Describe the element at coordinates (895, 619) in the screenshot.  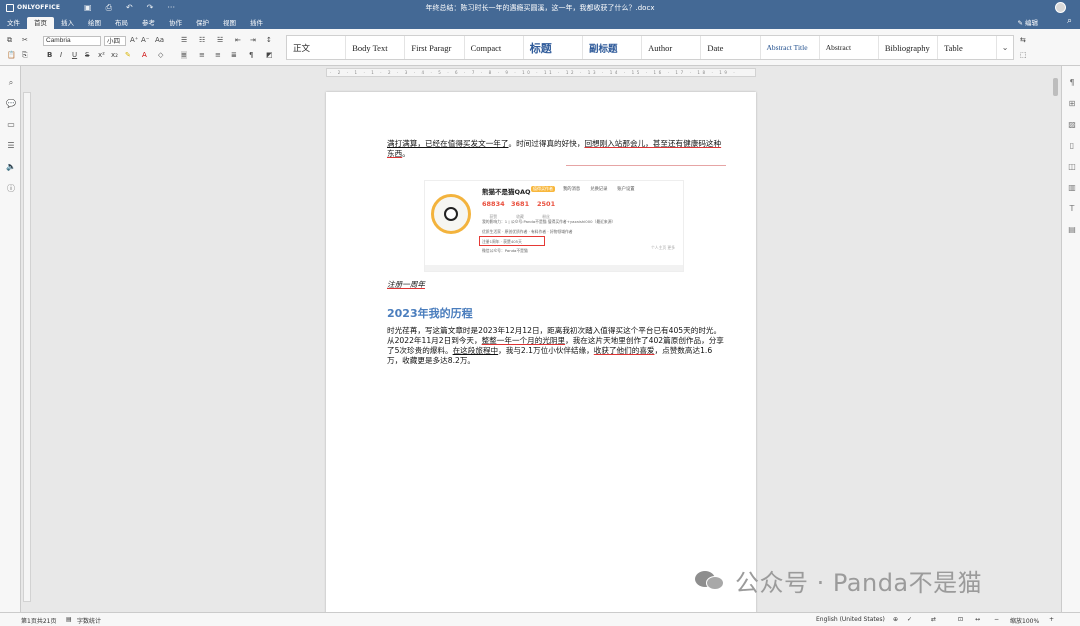
I see `globe-icon: ⊕` at that location.